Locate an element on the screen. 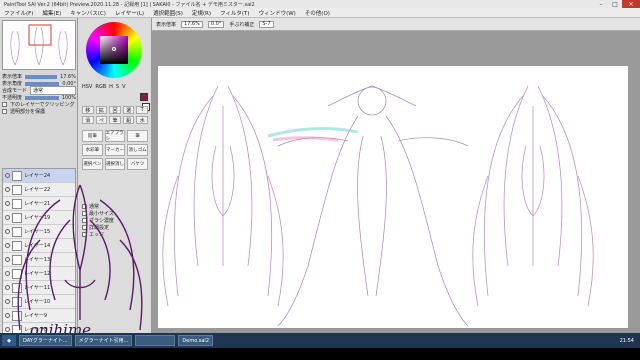 The height and width of the screenshot is (360, 640). watermark-emblem is located at coordinates (80, 257).